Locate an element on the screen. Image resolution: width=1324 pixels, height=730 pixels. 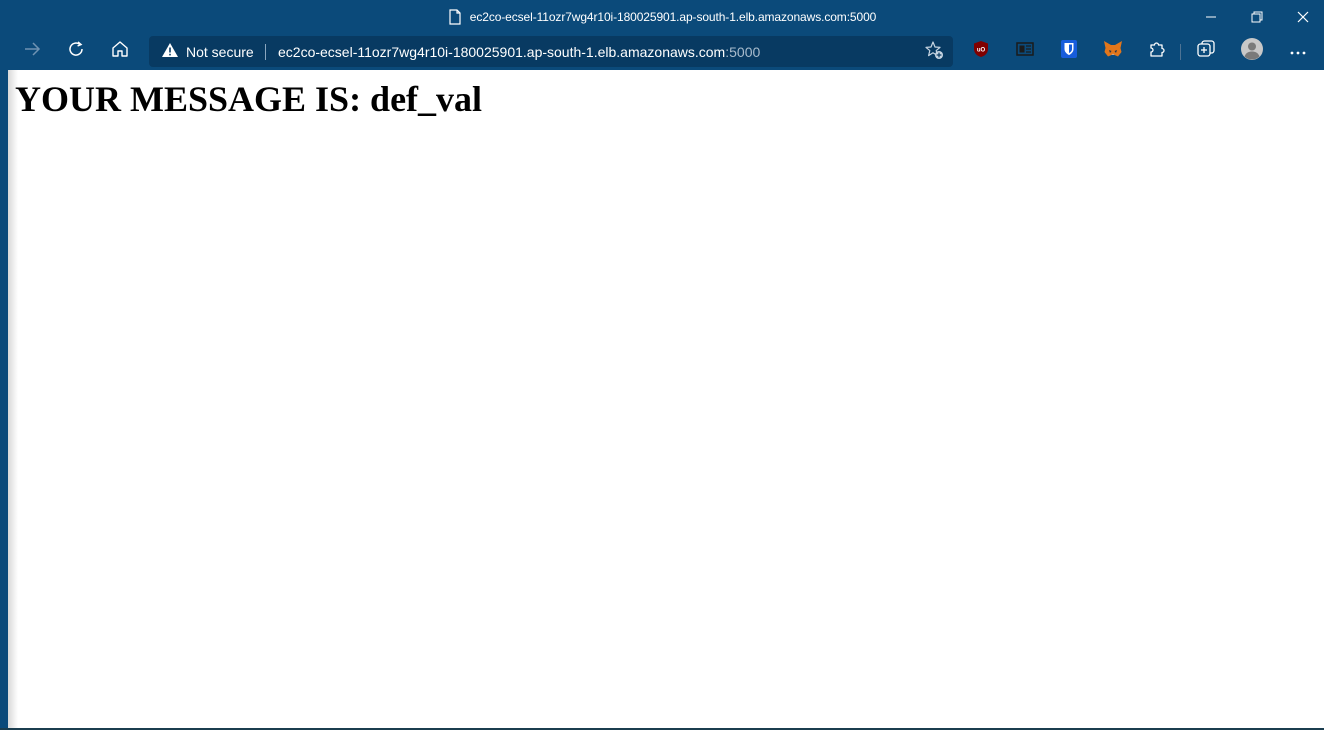
home-button is located at coordinates (120, 51).